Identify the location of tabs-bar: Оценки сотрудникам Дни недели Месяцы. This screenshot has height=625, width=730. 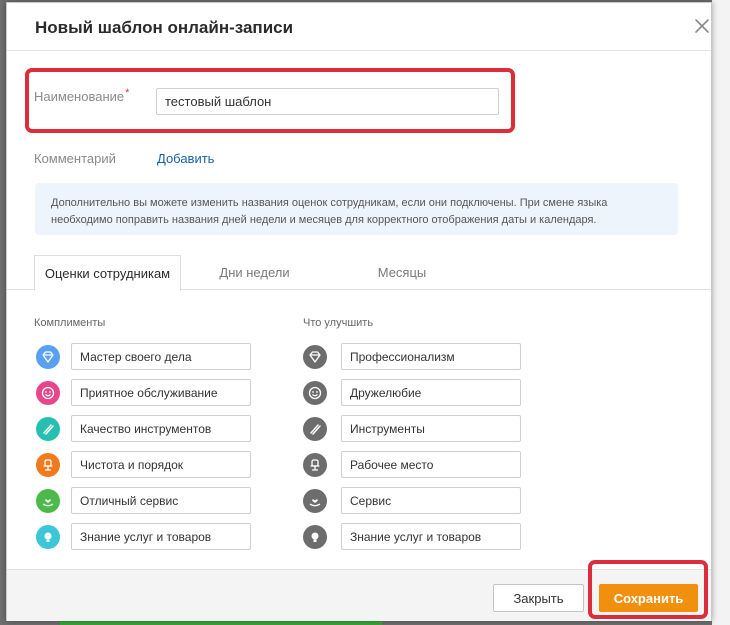
(359, 273).